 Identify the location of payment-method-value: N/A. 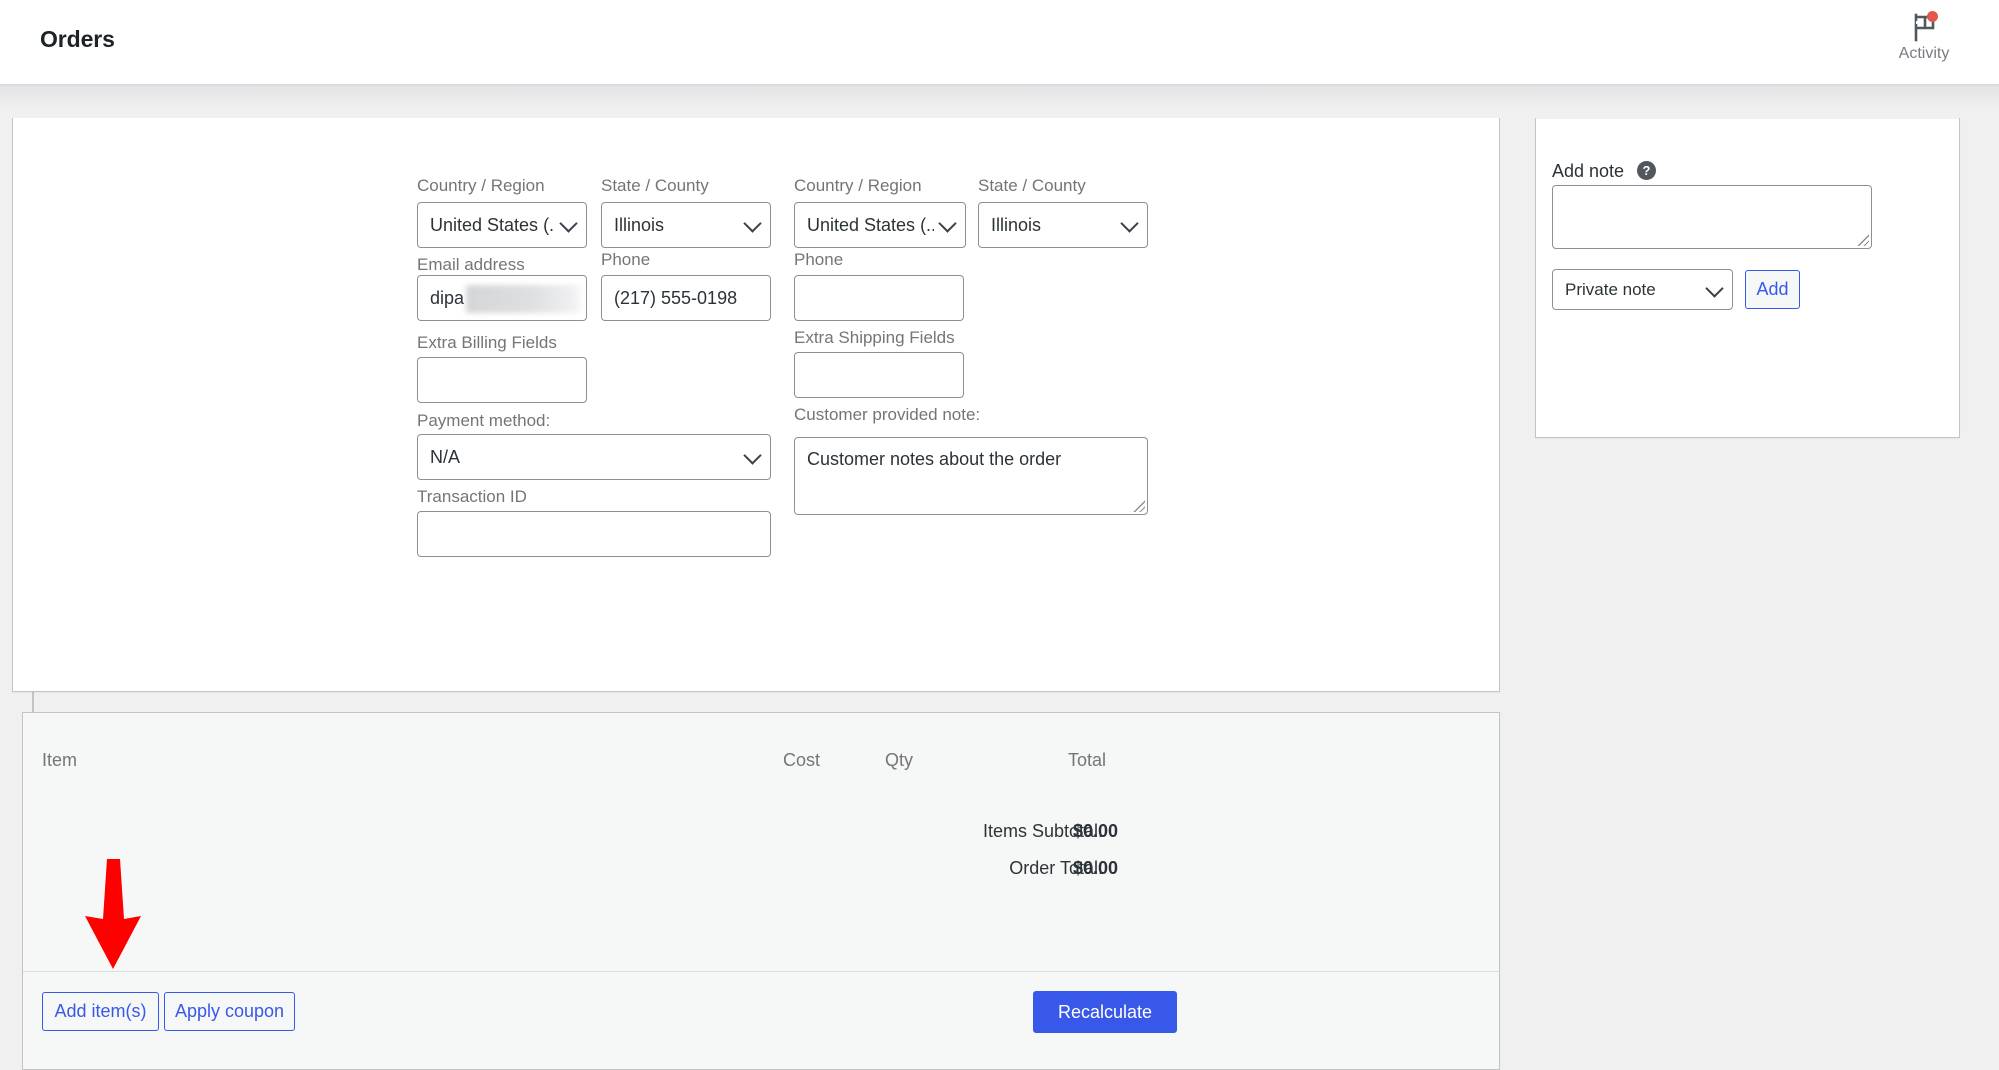
(445, 456).